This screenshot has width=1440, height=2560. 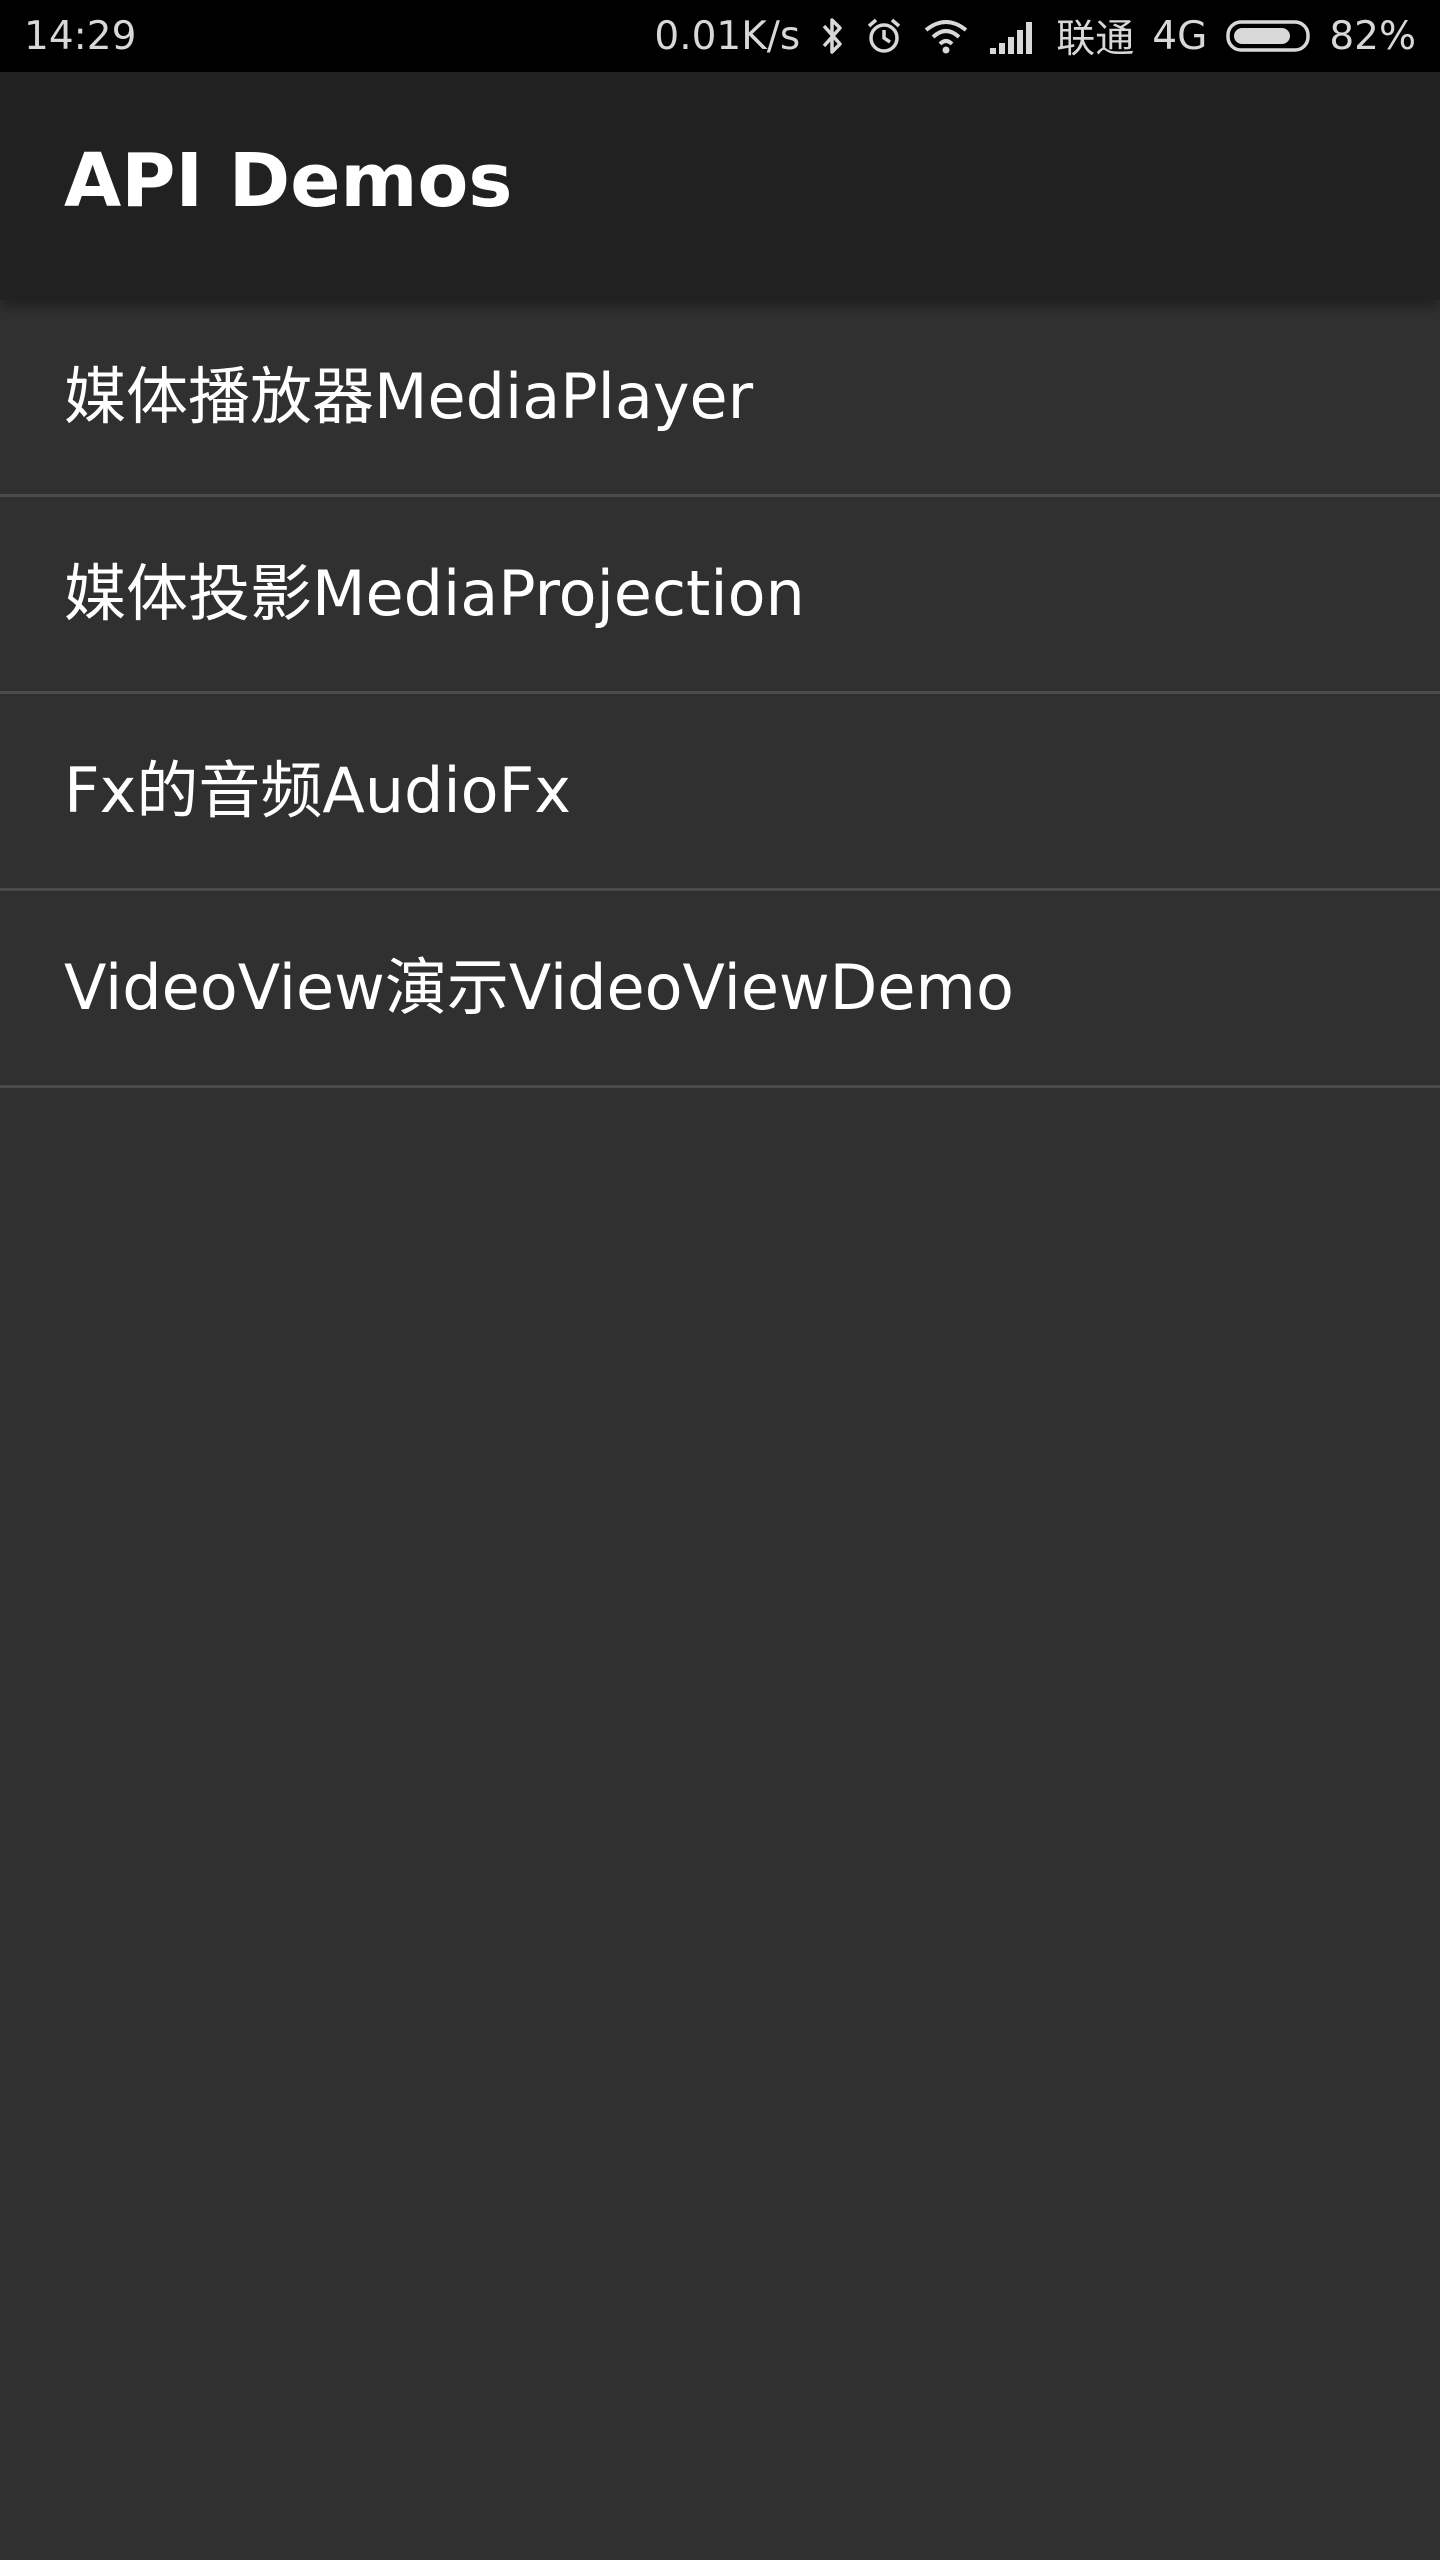 I want to click on network-type: 4G, so click(x=1180, y=36).